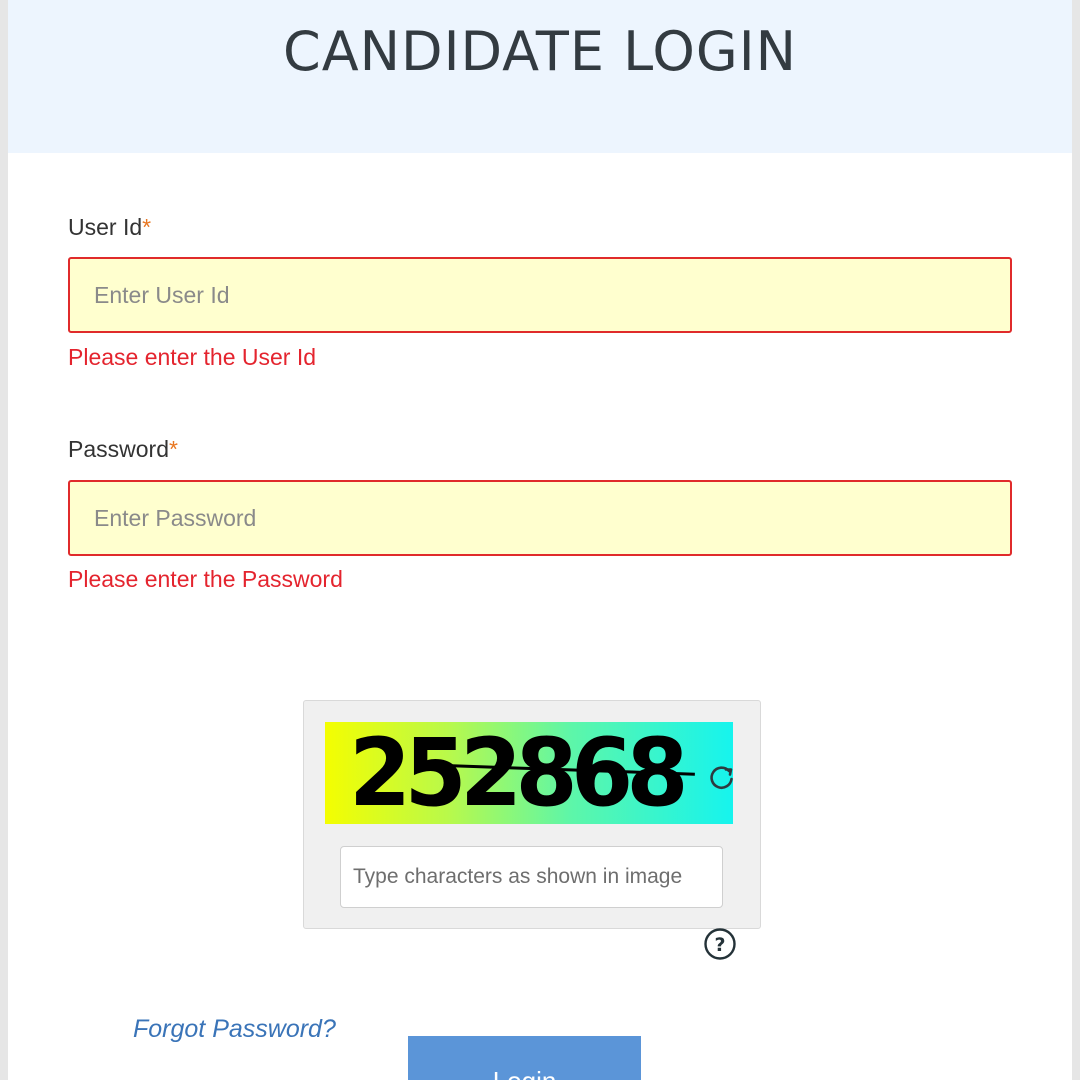 The width and height of the screenshot is (1080, 1080). Describe the element at coordinates (118, 449) in the screenshot. I see `password-label-text: Password` at that location.